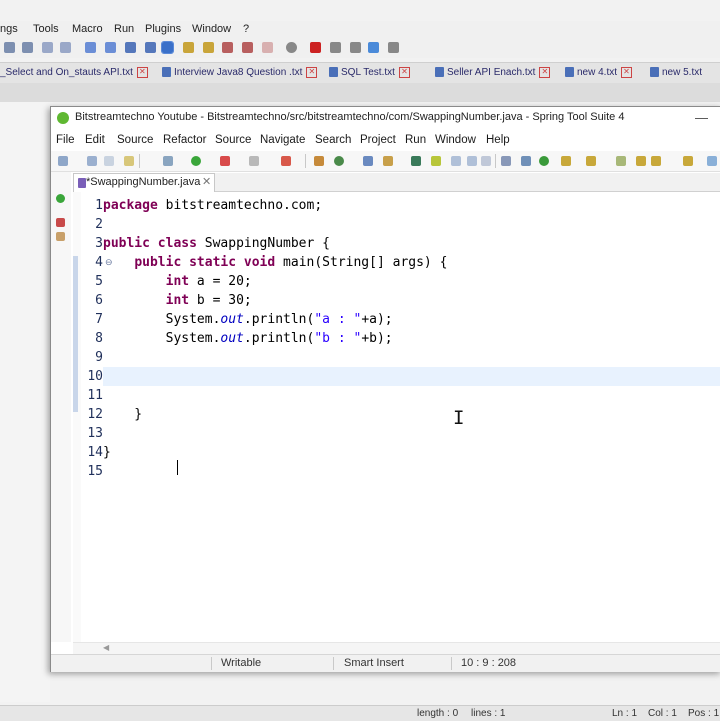 The height and width of the screenshot is (721, 720). What do you see at coordinates (603, 73) in the screenshot?
I see `np-tab-5: new 4.txt ✕` at bounding box center [603, 73].